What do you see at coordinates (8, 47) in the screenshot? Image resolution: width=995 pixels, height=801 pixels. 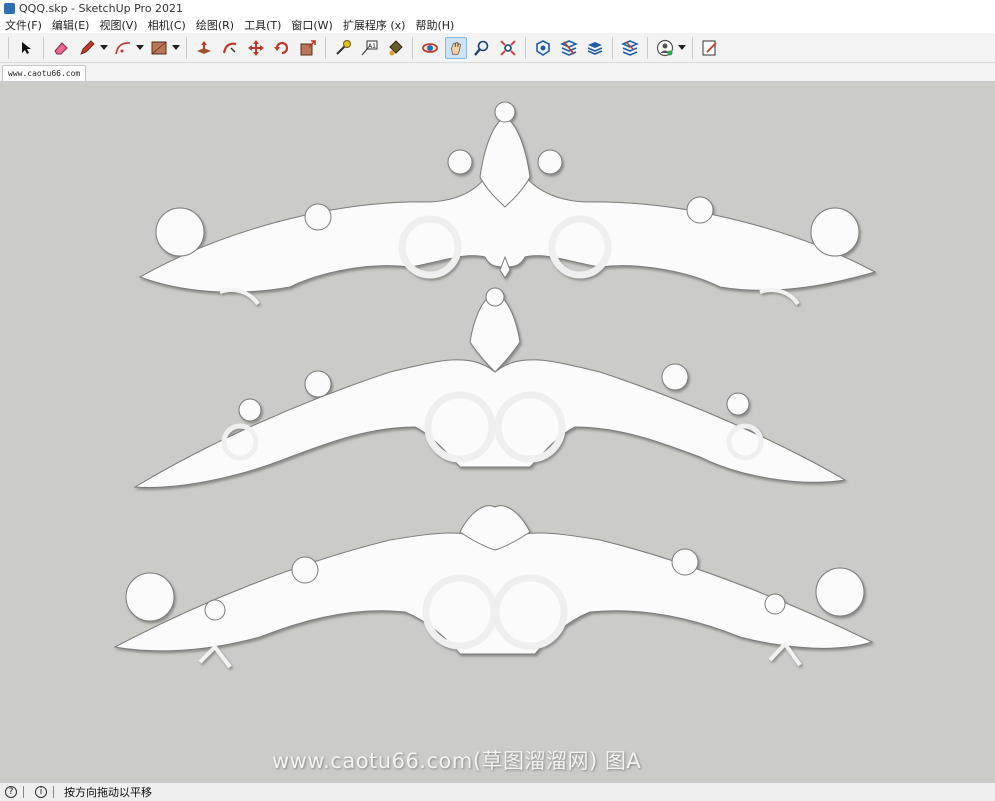 I see `toolbar-grip` at bounding box center [8, 47].